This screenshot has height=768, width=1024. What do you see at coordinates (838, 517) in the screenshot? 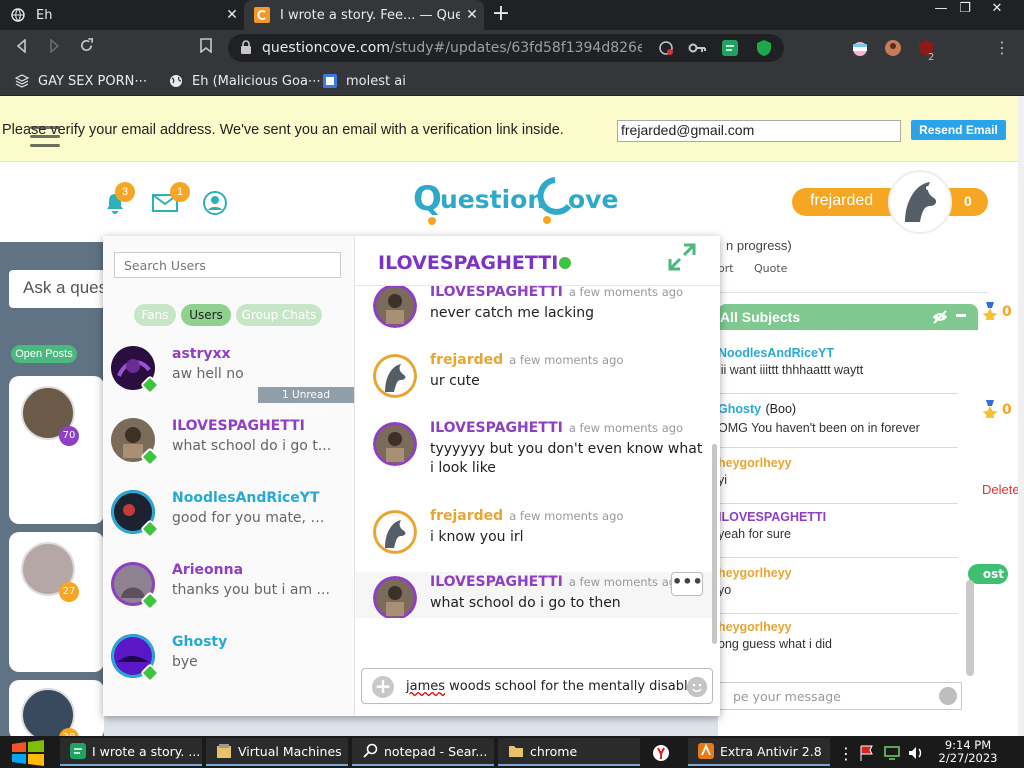
I see `subject-author: ILOVESPAGHETTI` at bounding box center [838, 517].